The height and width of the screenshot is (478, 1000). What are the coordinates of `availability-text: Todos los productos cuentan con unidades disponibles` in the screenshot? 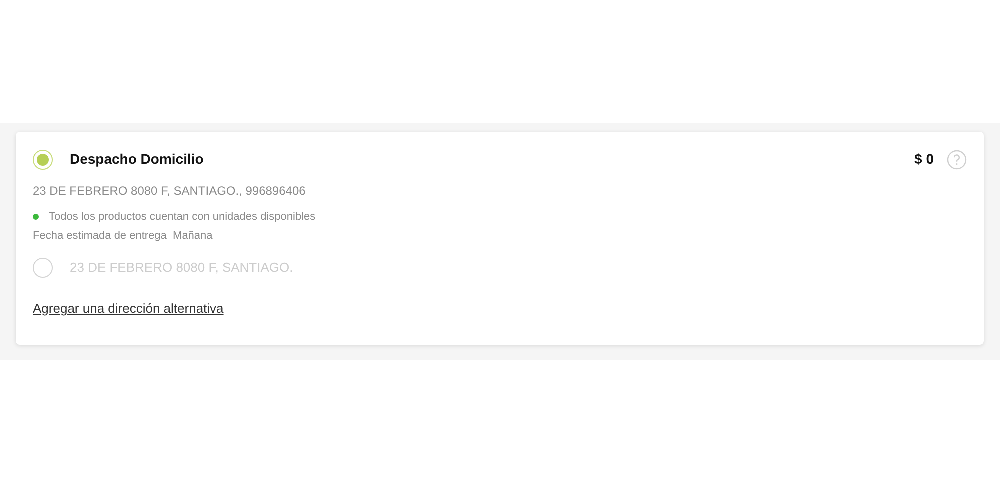 It's located at (182, 217).